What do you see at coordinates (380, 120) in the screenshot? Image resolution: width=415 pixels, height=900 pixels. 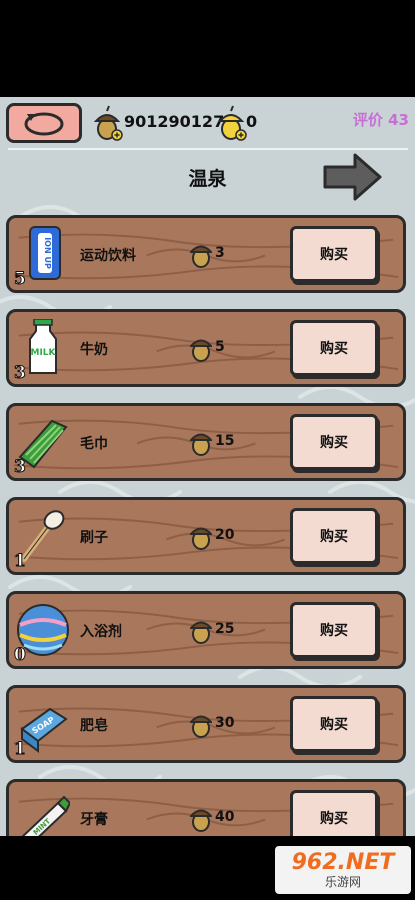 I see `rating-label: 评价 43` at bounding box center [380, 120].